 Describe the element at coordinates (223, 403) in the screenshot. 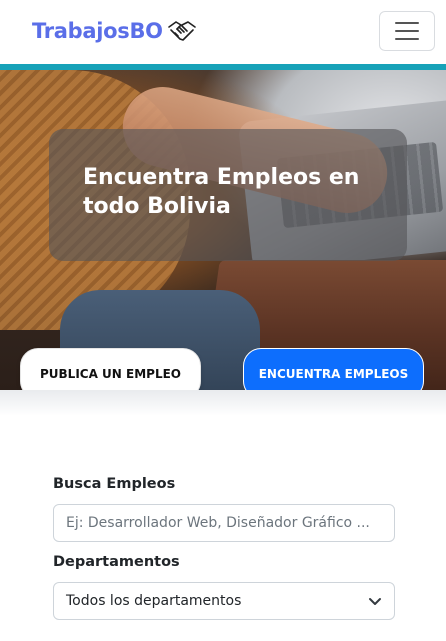

I see `hero-bottom-fade` at that location.